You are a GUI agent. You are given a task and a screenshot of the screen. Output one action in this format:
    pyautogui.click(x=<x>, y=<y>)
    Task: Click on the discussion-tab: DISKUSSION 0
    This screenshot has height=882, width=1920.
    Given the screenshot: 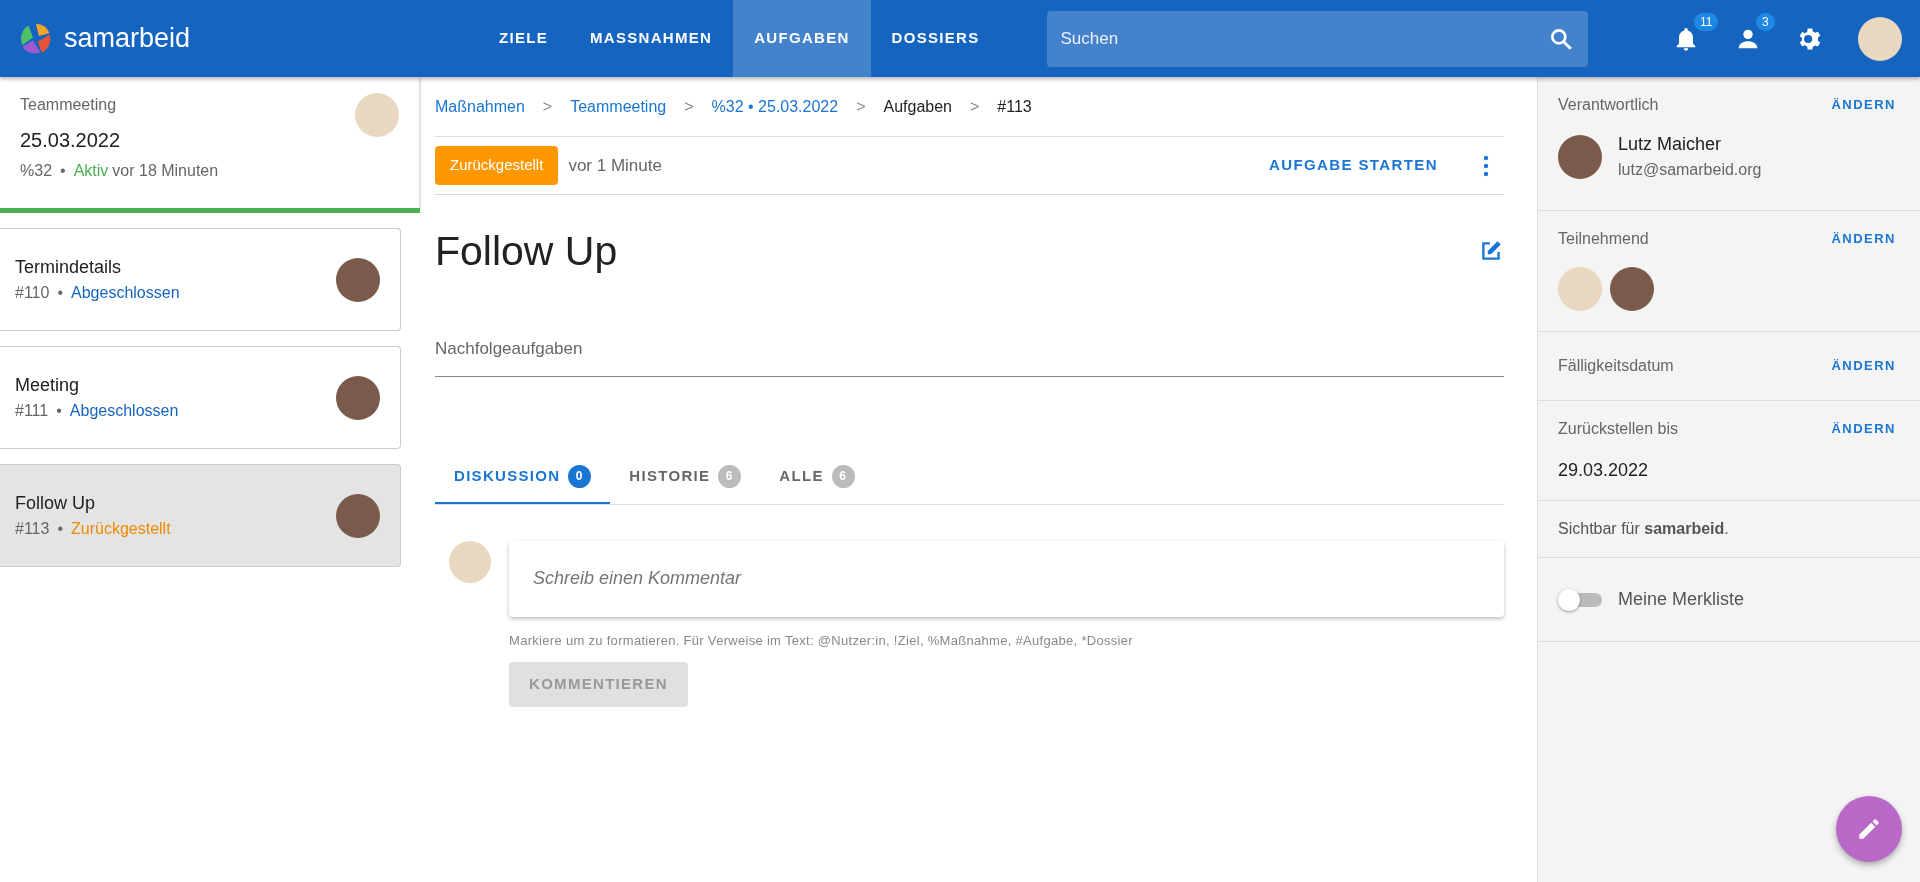 What is the action you would take?
    pyautogui.click(x=523, y=478)
    